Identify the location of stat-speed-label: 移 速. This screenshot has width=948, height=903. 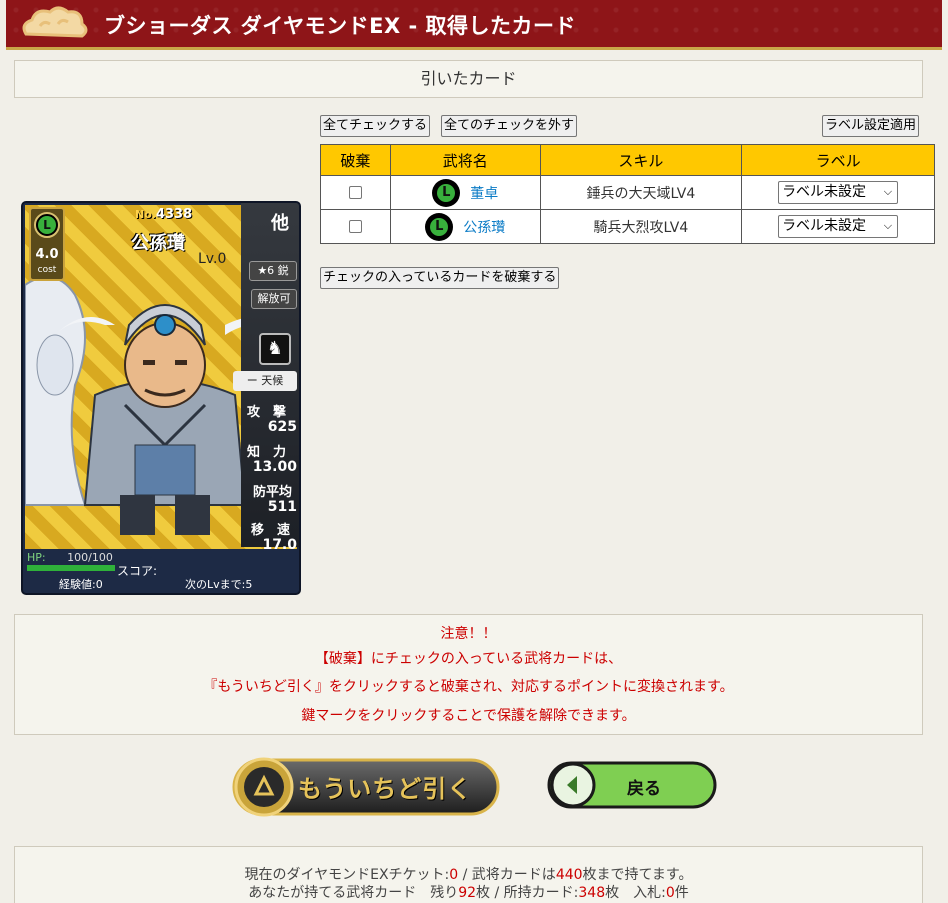
(271, 530).